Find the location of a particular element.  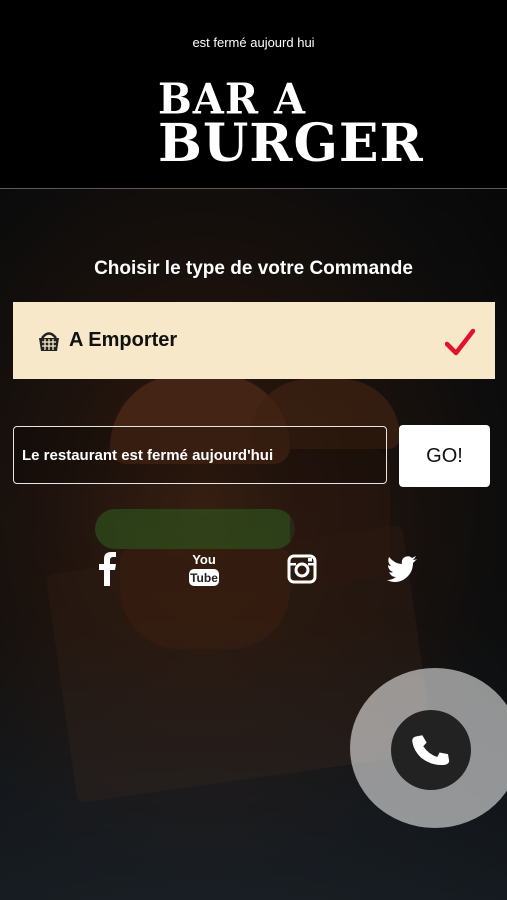

order-option-label: A Emporter is located at coordinates (123, 340).